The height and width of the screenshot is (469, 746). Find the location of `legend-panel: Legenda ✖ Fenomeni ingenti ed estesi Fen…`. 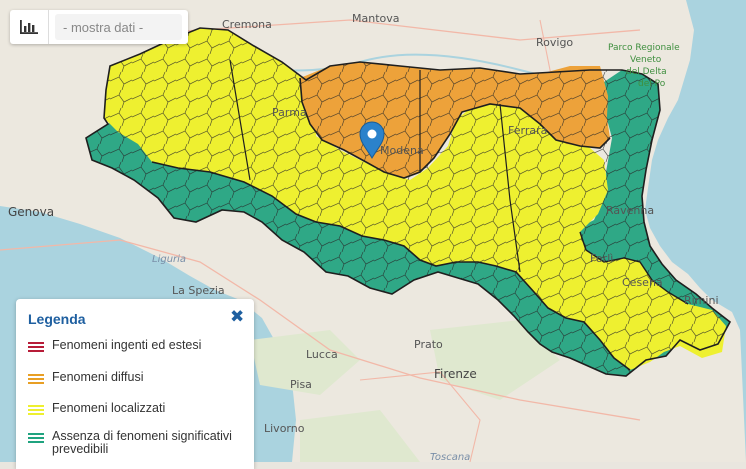

legend-panel: Legenda ✖ Fenomeni ingenti ed estesi Fen… is located at coordinates (135, 384).